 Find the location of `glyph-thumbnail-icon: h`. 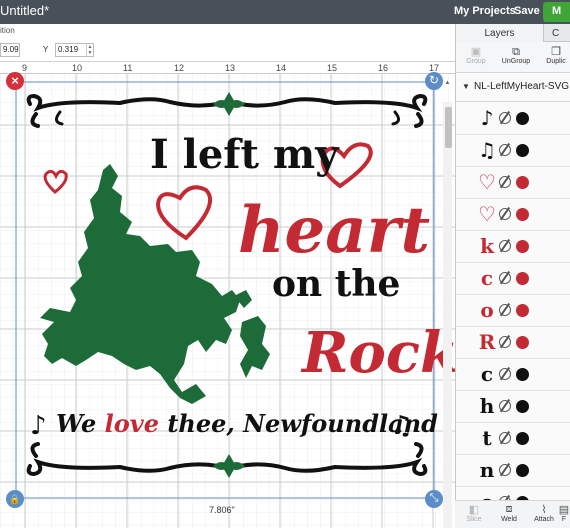

glyph-thumbnail-icon: h is located at coordinates (487, 406).